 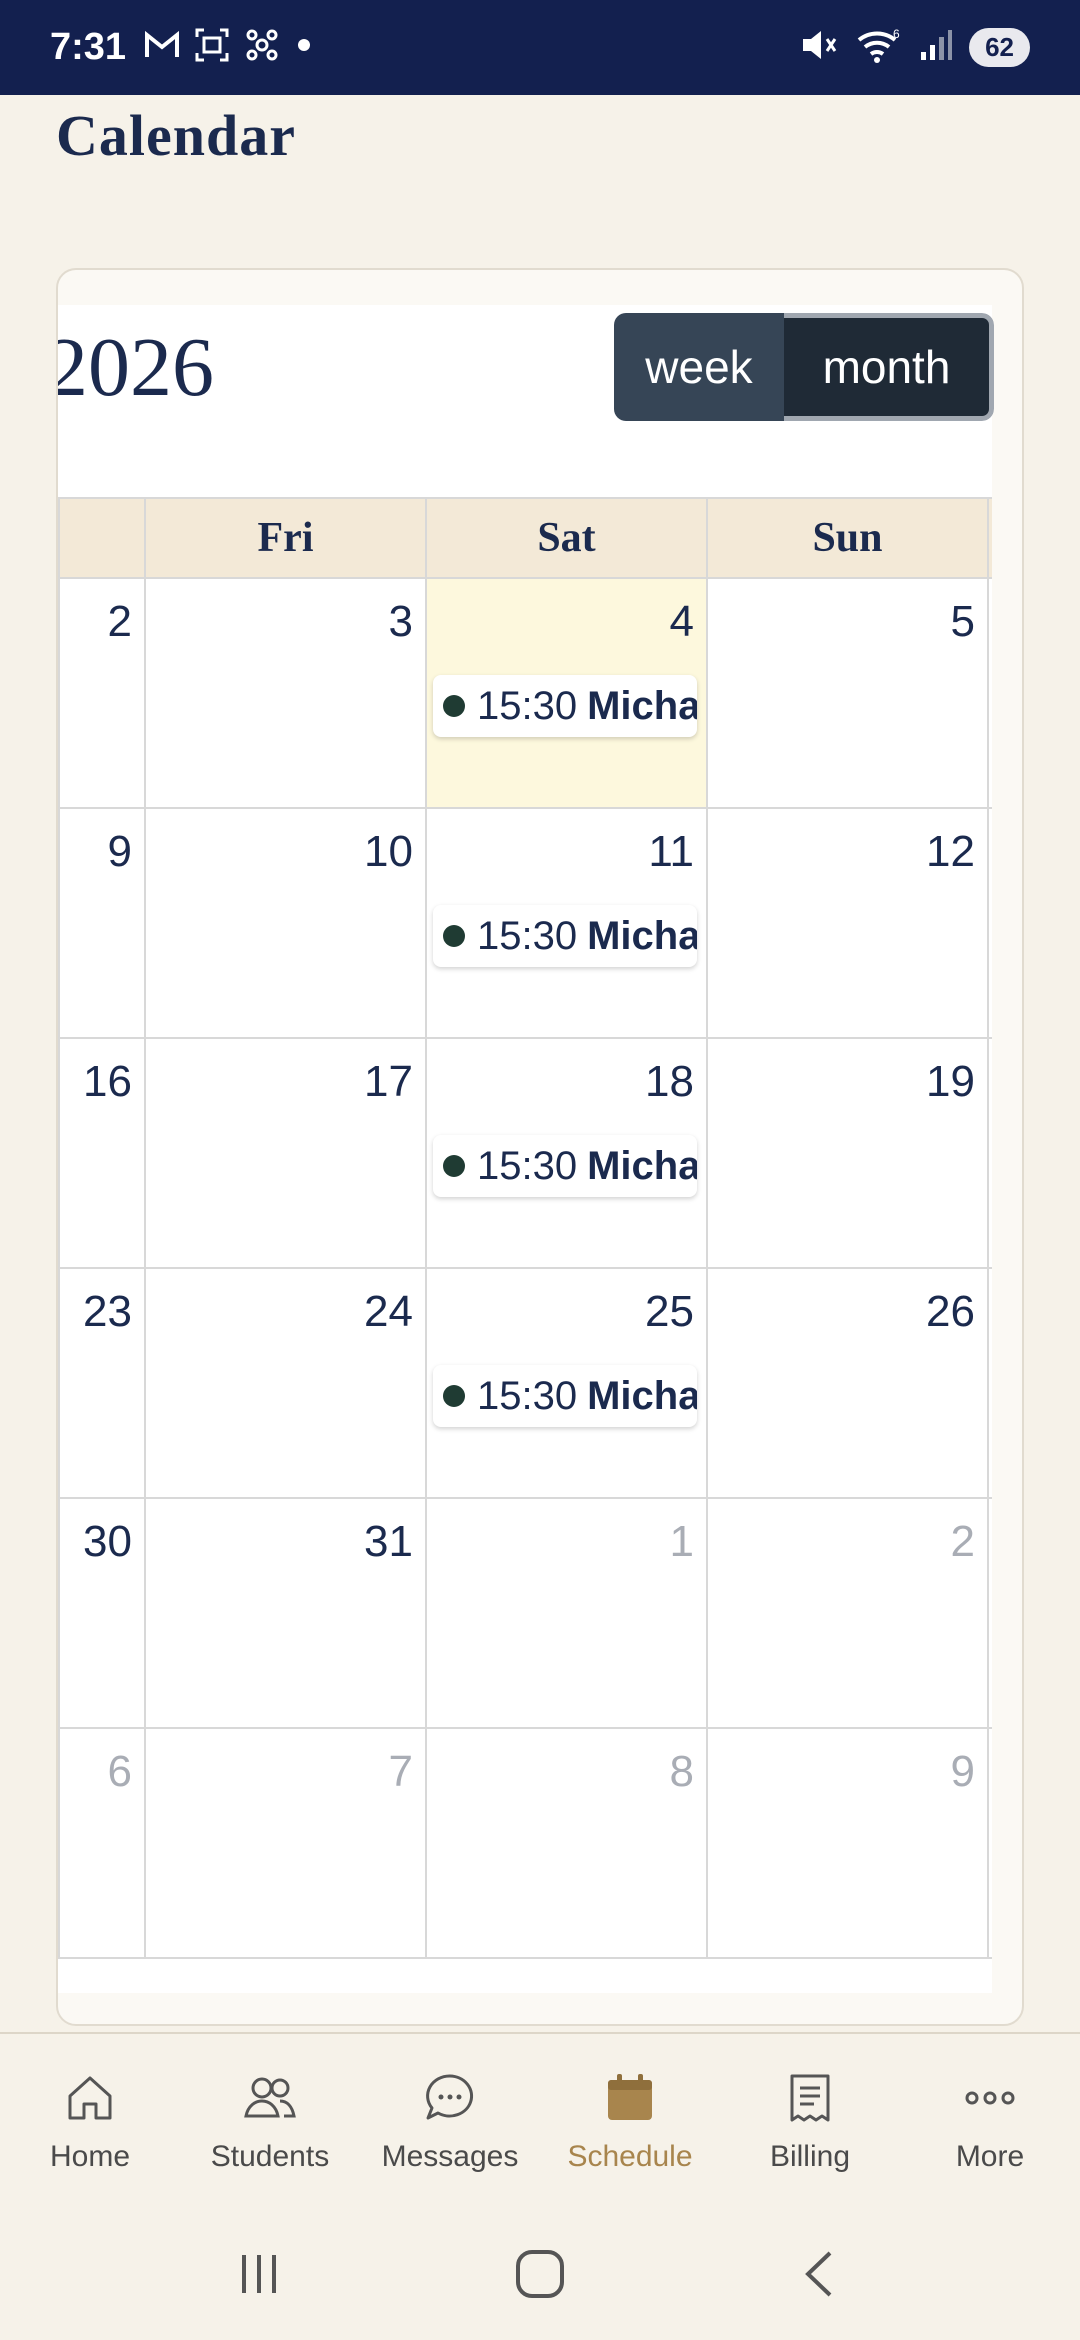 I want to click on notification-icons, so click(x=229, y=47).